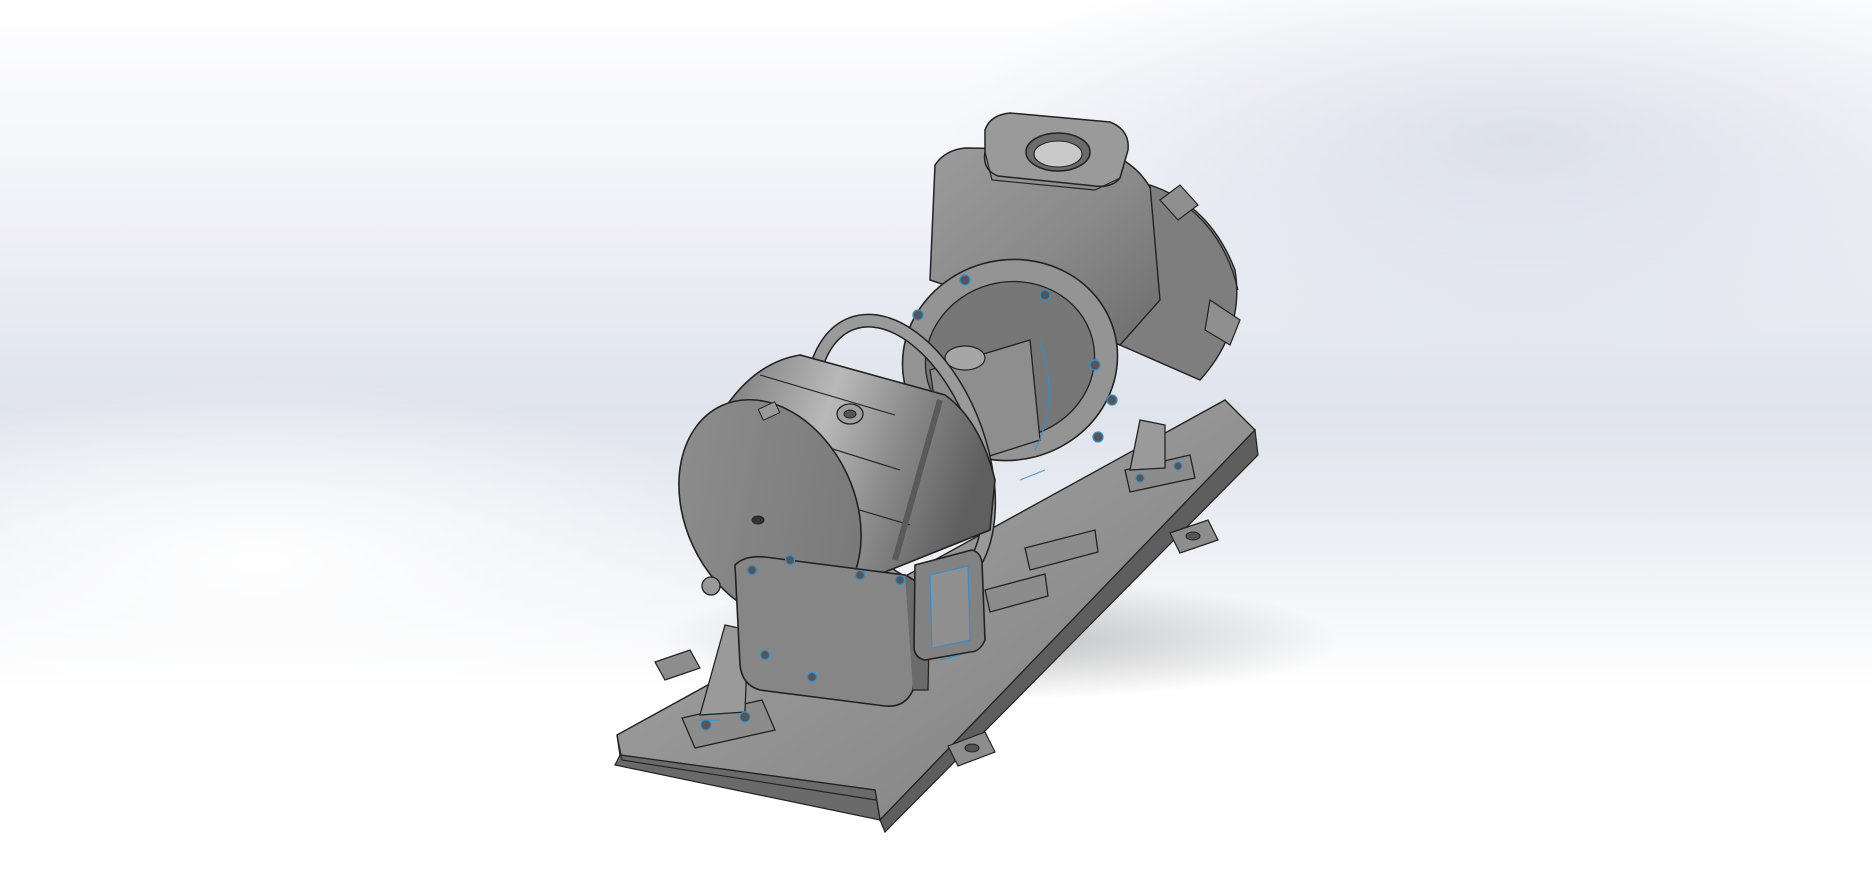 Image resolution: width=1872 pixels, height=884 pixels. Describe the element at coordinates (832, 630) in the screenshot. I see `terminal-box-cover` at that location.